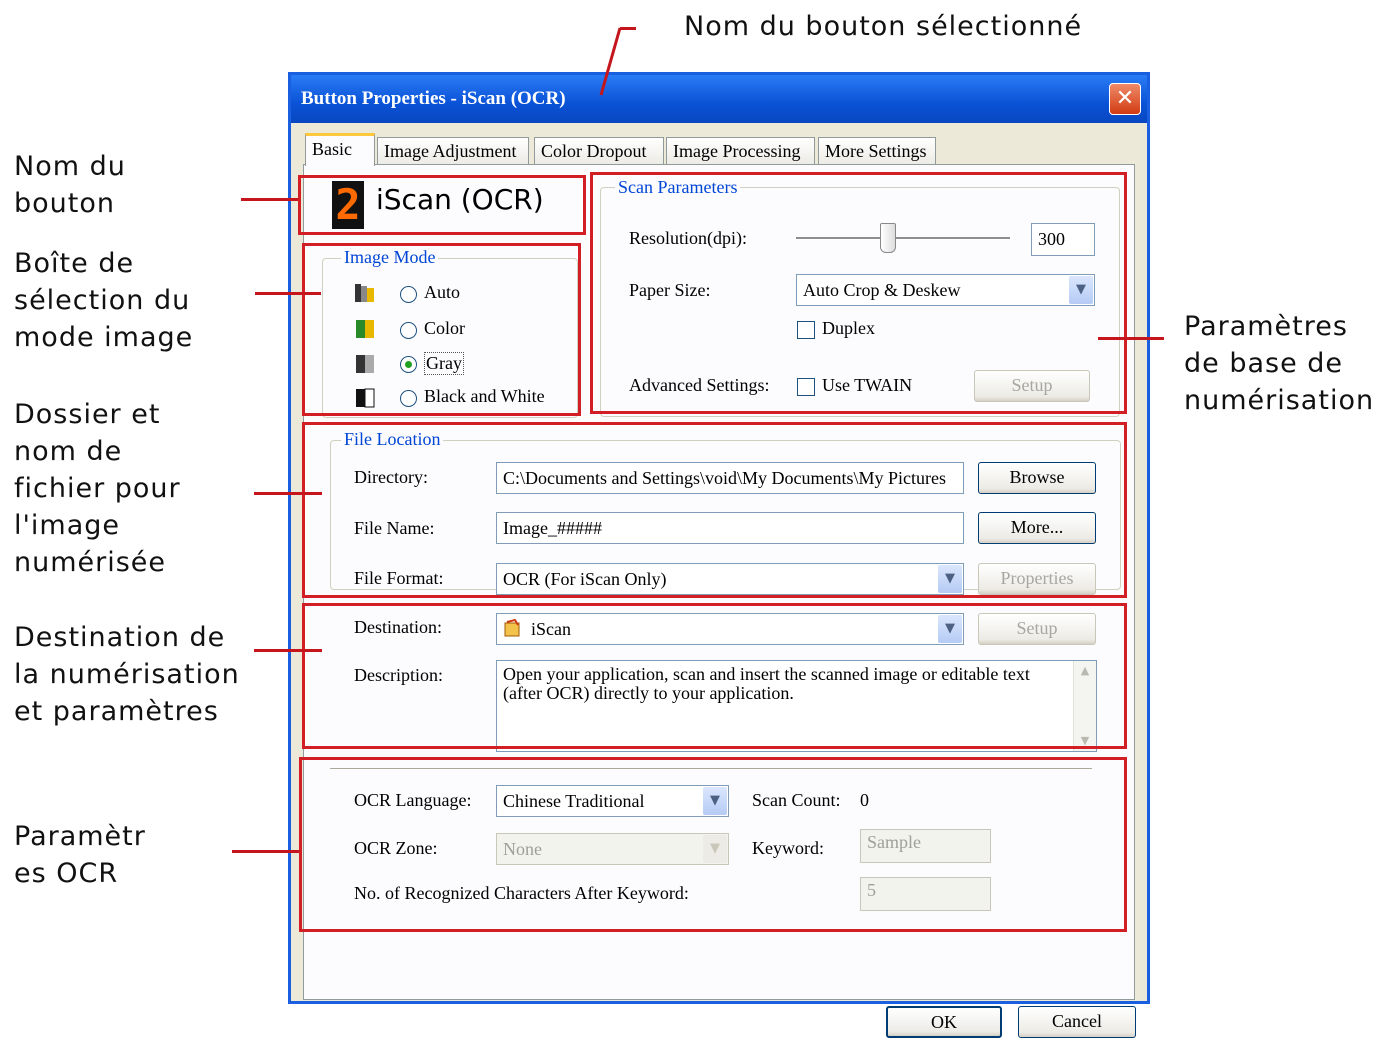 The image size is (1379, 1038). I want to click on title-bar: Button Properties - iScan (OCR) ✕, so click(719, 99).